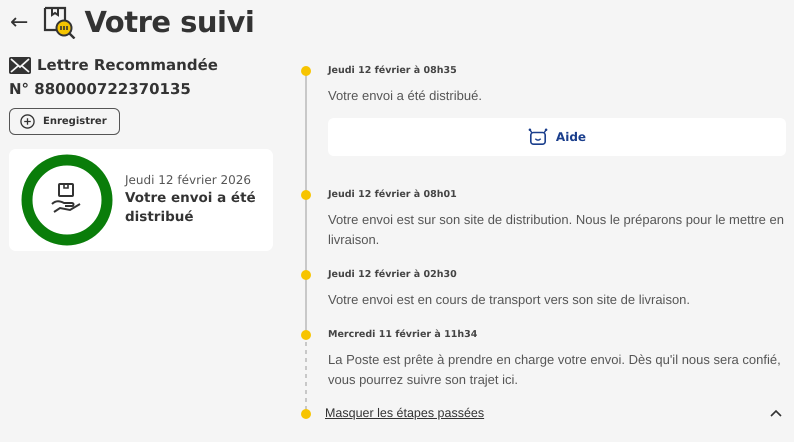  Describe the element at coordinates (191, 208) in the screenshot. I see `status-text: Votre envoi a été distribué` at that location.